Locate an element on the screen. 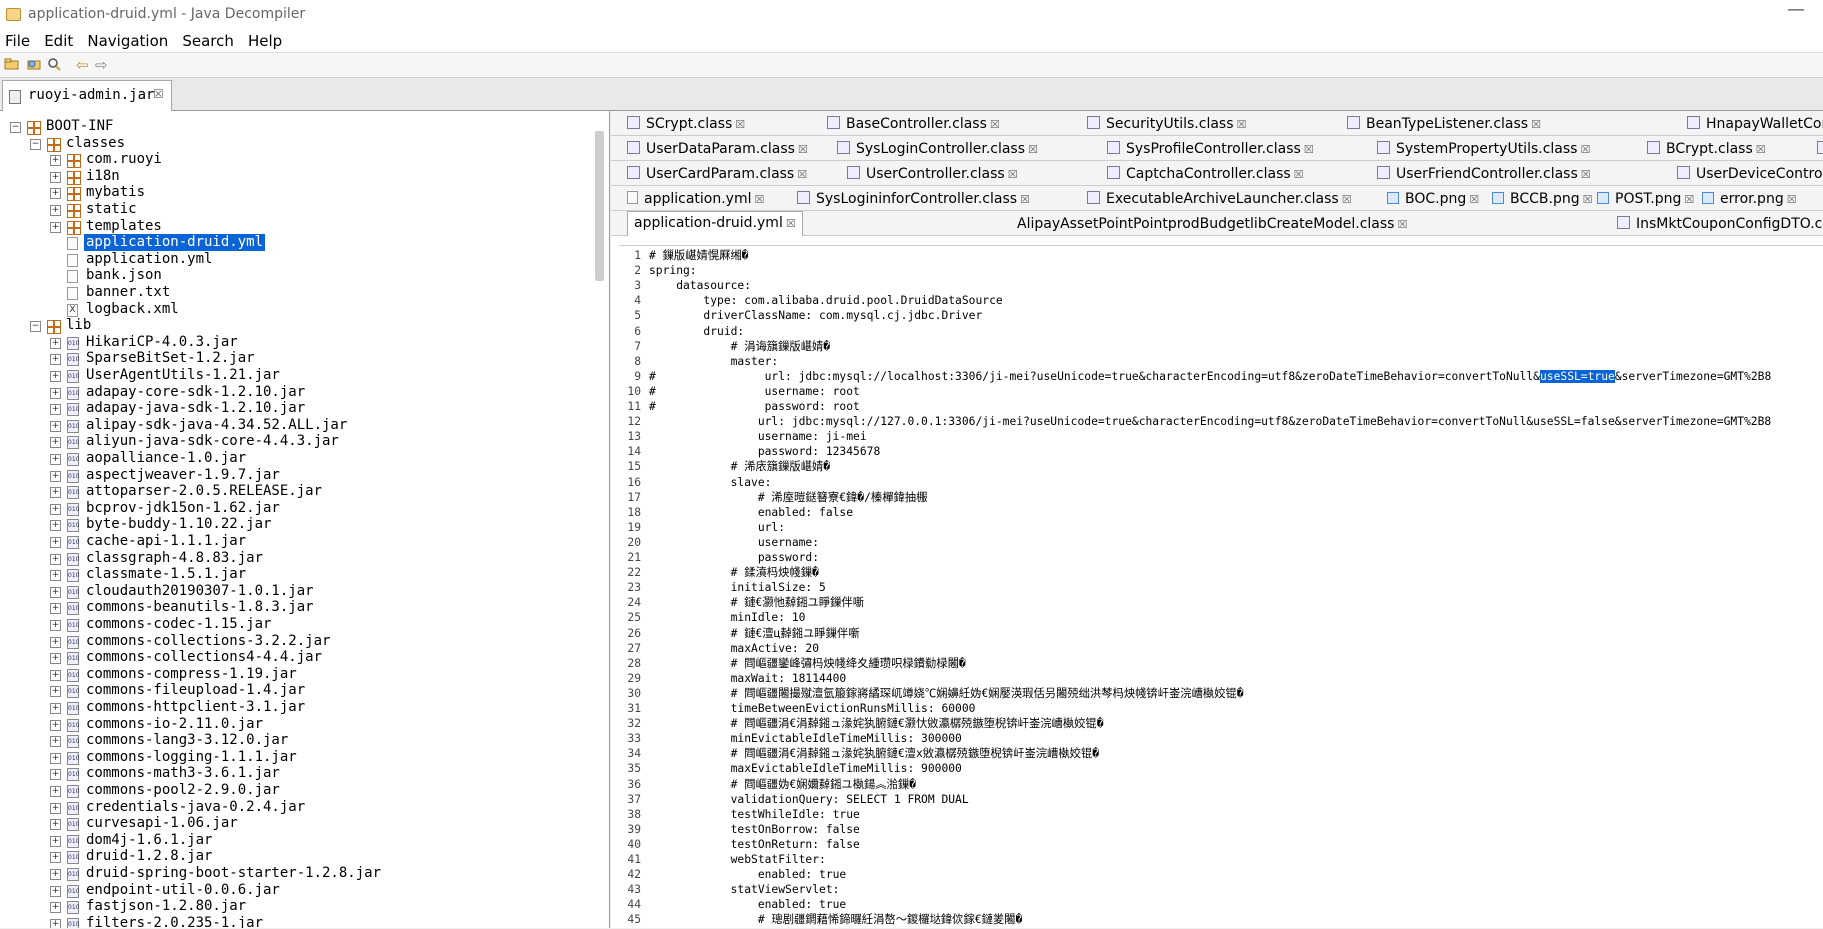 The image size is (1823, 929). editor-tab: UserDeviceControlle is located at coordinates (1750, 174).